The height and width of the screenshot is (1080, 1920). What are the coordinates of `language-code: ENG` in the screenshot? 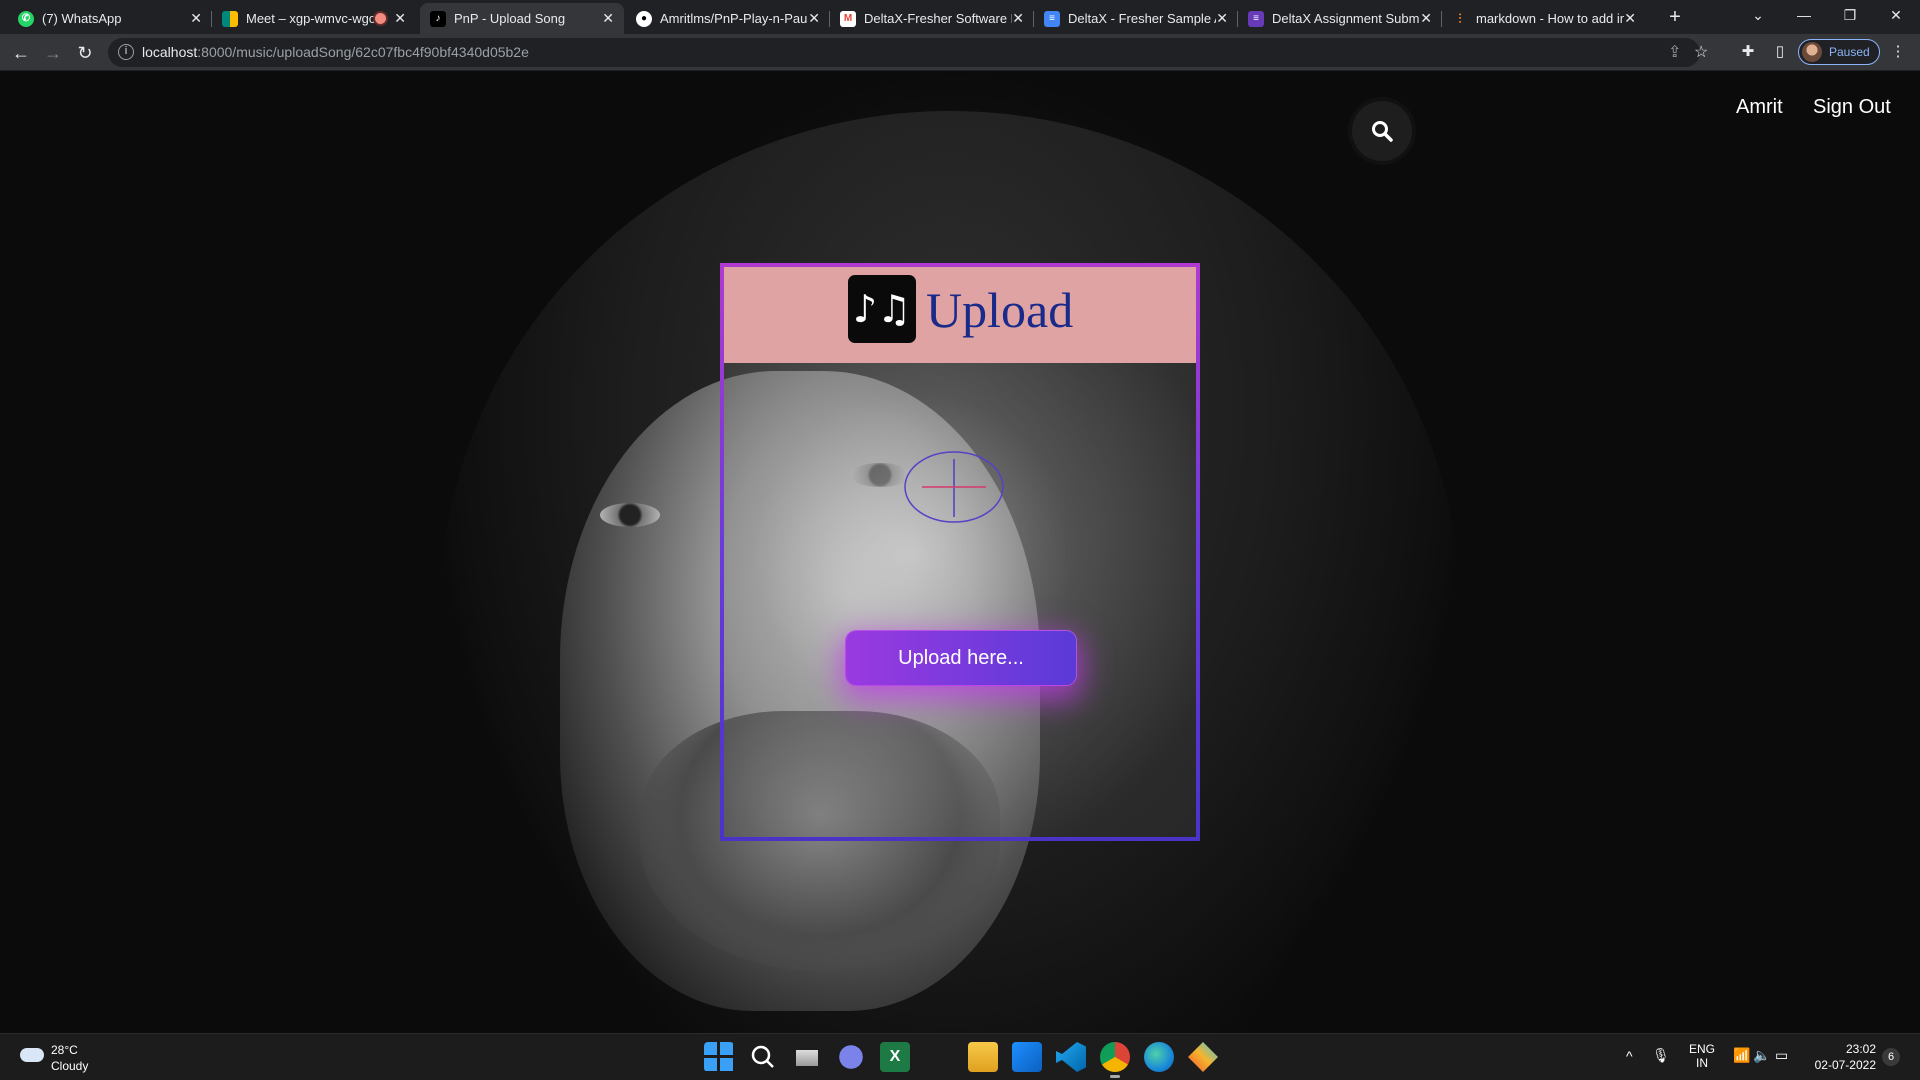 It's located at (1701, 1049).